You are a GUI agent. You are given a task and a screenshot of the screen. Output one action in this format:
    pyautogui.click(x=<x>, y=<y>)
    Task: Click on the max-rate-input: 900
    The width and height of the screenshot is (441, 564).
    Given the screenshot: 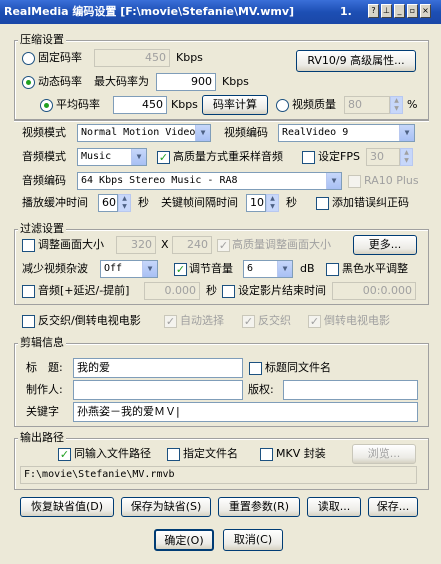 What is the action you would take?
    pyautogui.click(x=186, y=82)
    